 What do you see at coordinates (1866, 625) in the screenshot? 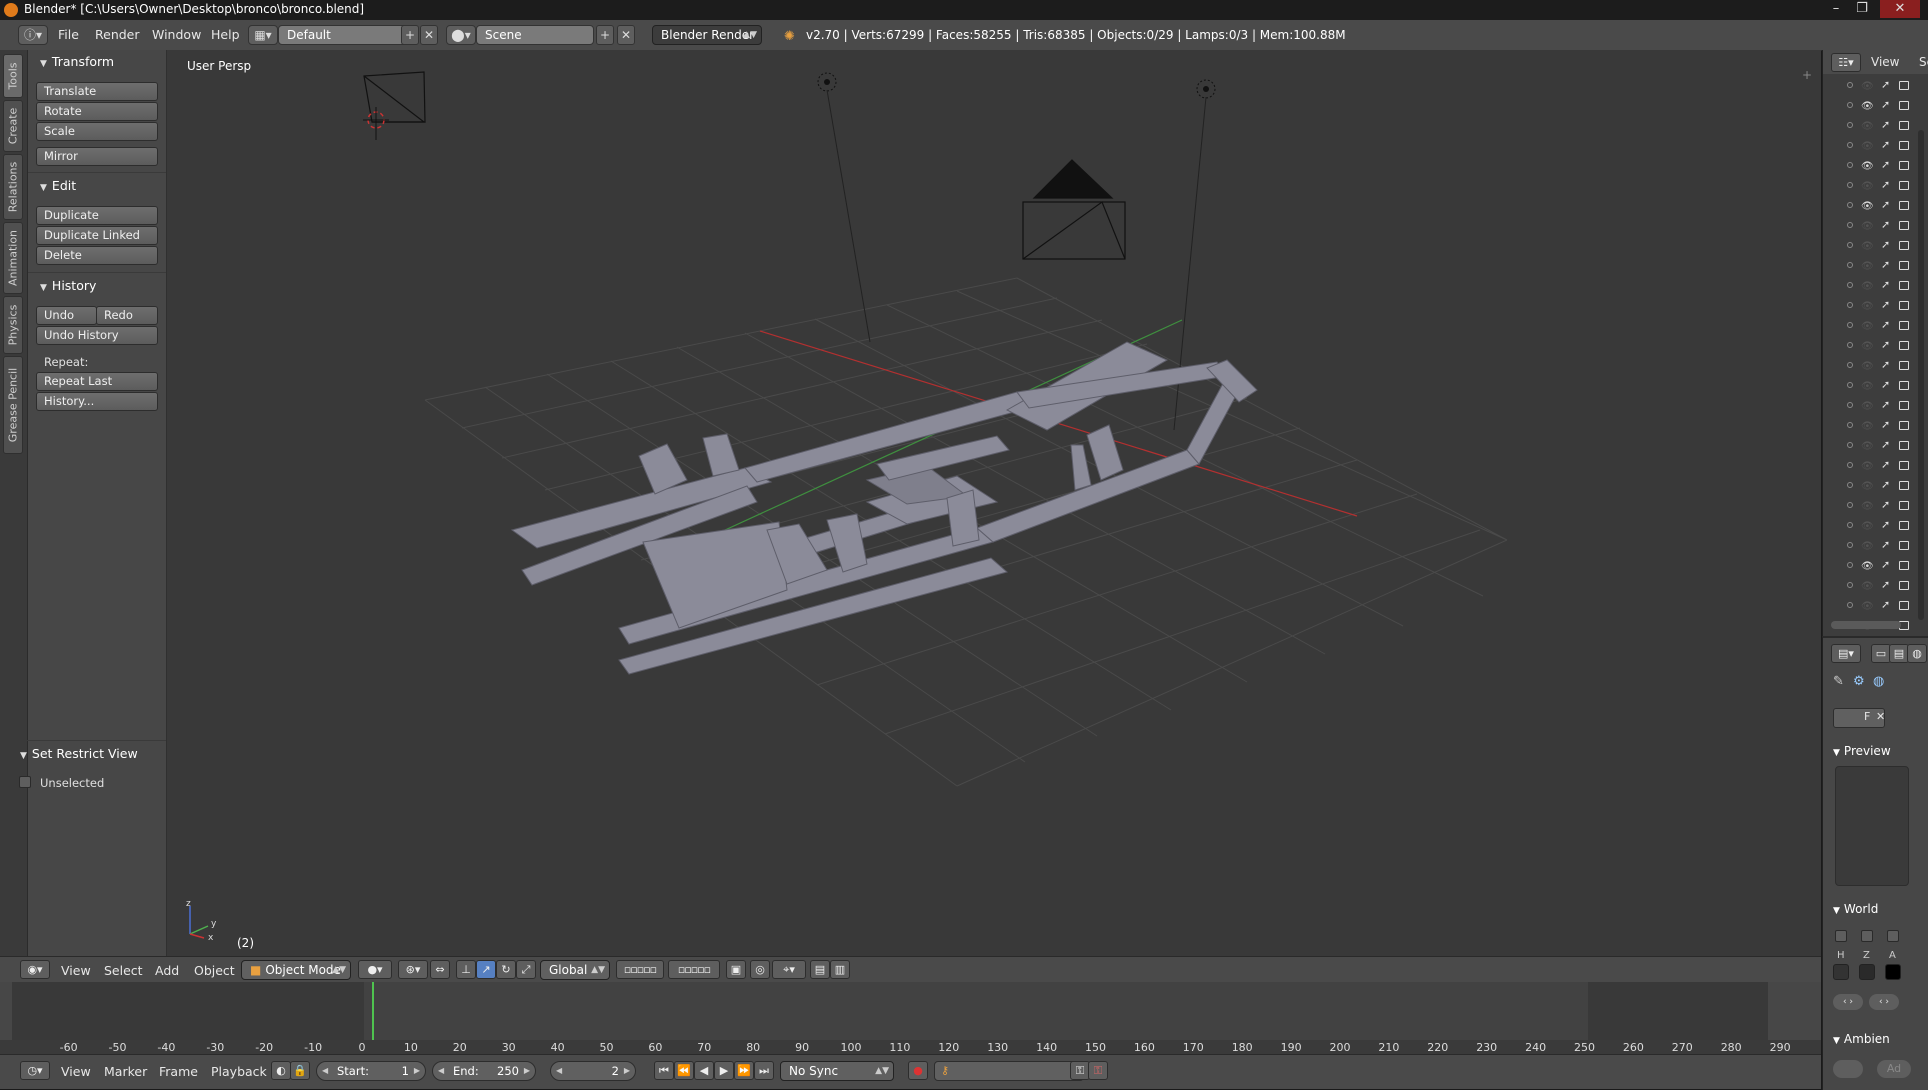
I see `outliner-horizontal-scrollbar` at bounding box center [1866, 625].